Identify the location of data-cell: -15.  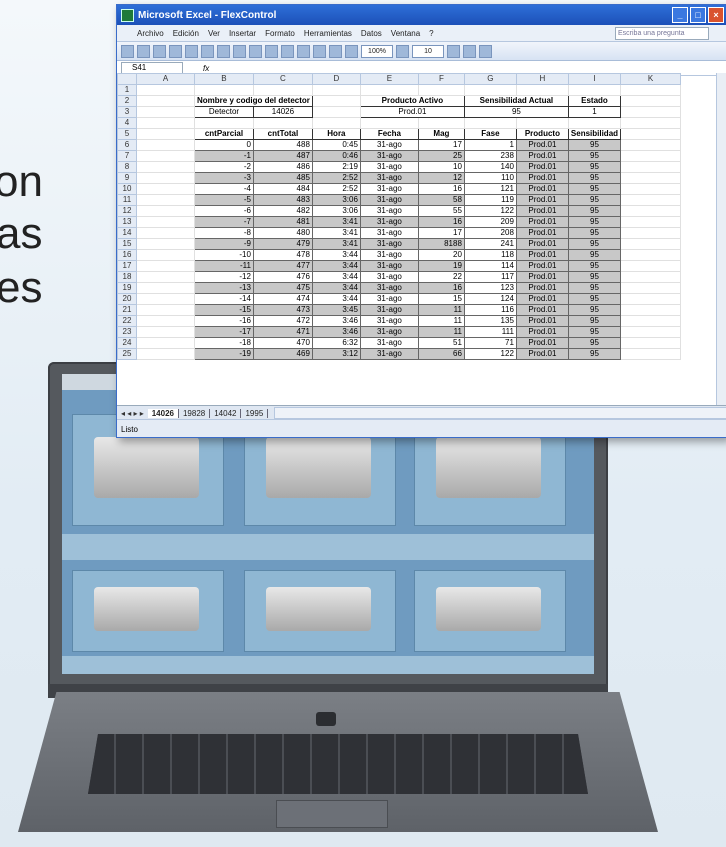
(224, 310).